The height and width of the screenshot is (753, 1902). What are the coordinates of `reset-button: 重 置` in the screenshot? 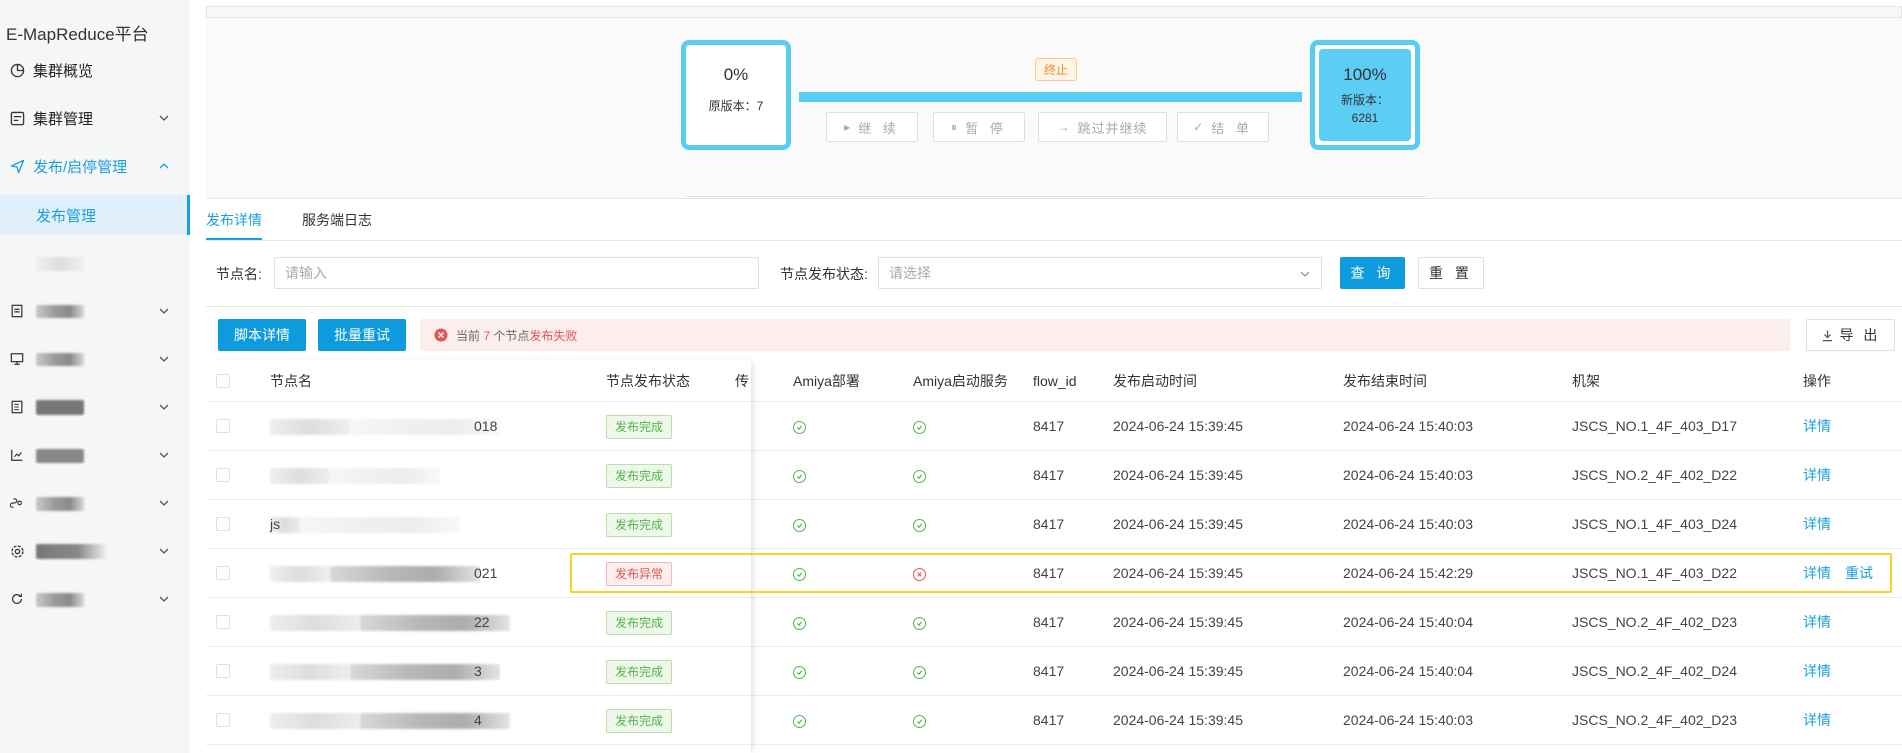 It's located at (1451, 273).